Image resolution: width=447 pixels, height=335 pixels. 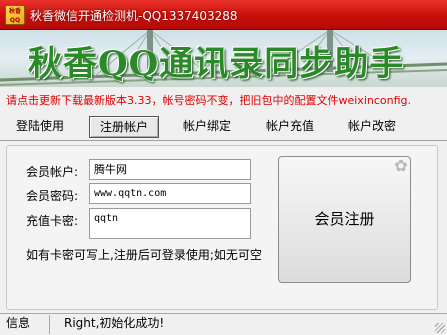 I want to click on title-bar: 秋香QQ 秋香微信开通检测机-QQ1337403288, so click(x=223, y=15).